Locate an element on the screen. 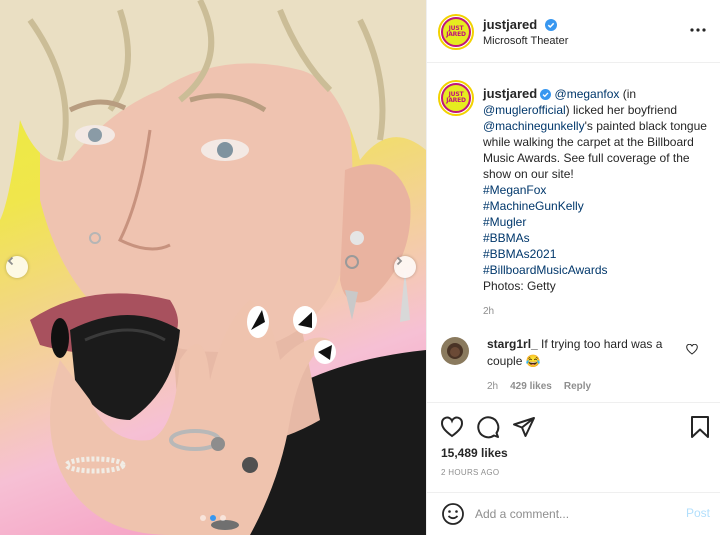  likes-count: 15,489 likes is located at coordinates (474, 453).